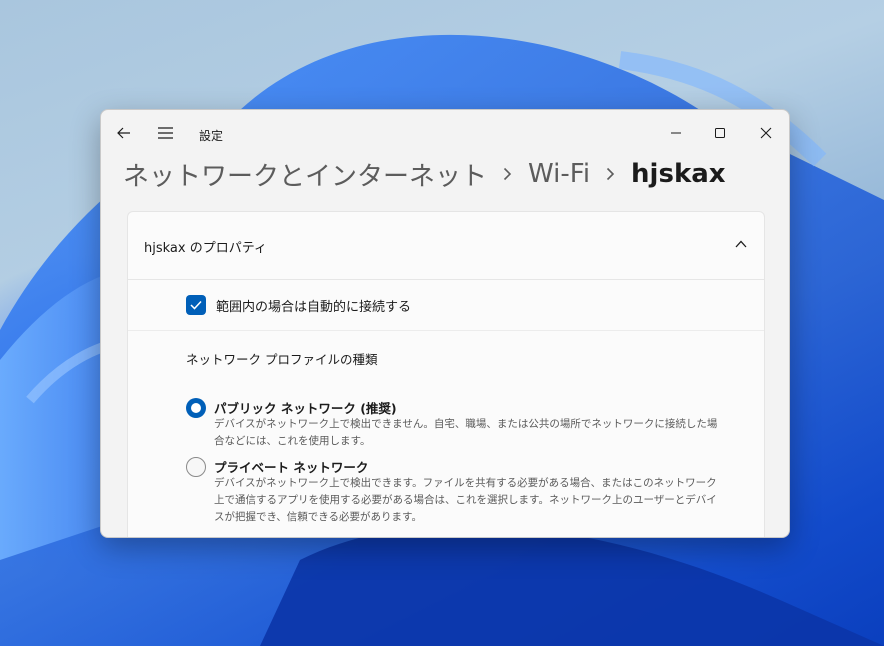 The image size is (884, 646). What do you see at coordinates (196, 408) in the screenshot?
I see `public-network-radio` at bounding box center [196, 408].